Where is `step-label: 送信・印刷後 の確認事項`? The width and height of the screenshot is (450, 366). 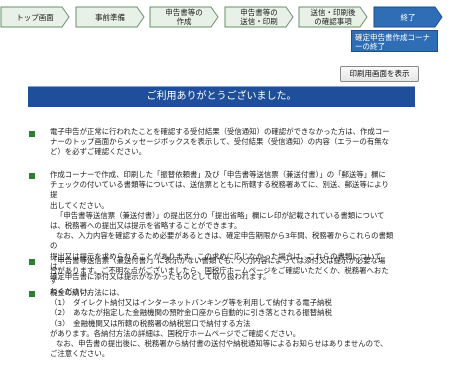 step-label: 送信・印刷後 の確認事項 is located at coordinates (333, 17).